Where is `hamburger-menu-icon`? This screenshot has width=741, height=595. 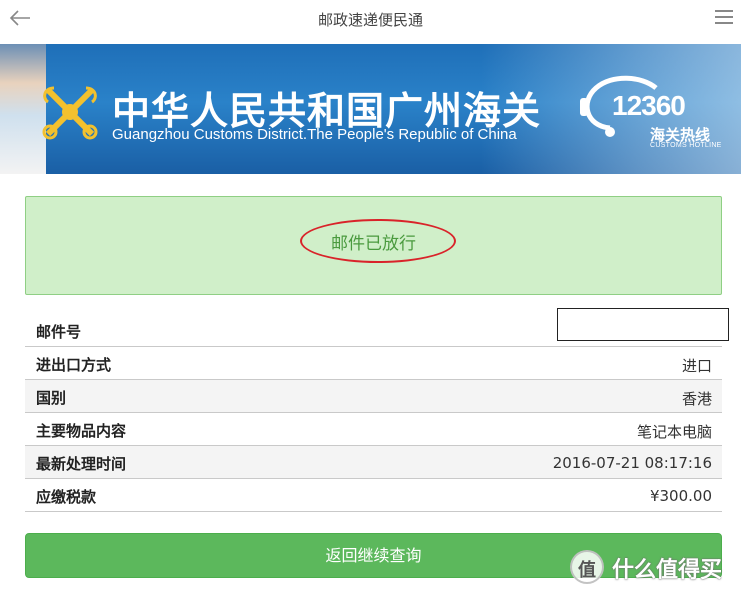
hamburger-menu-icon is located at coordinates (724, 18).